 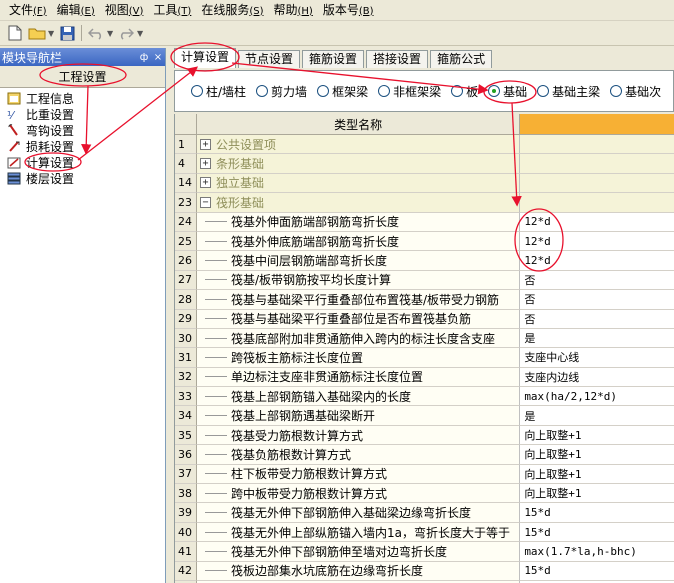 I want to click on radio-option: 基础, so click(x=507, y=91).